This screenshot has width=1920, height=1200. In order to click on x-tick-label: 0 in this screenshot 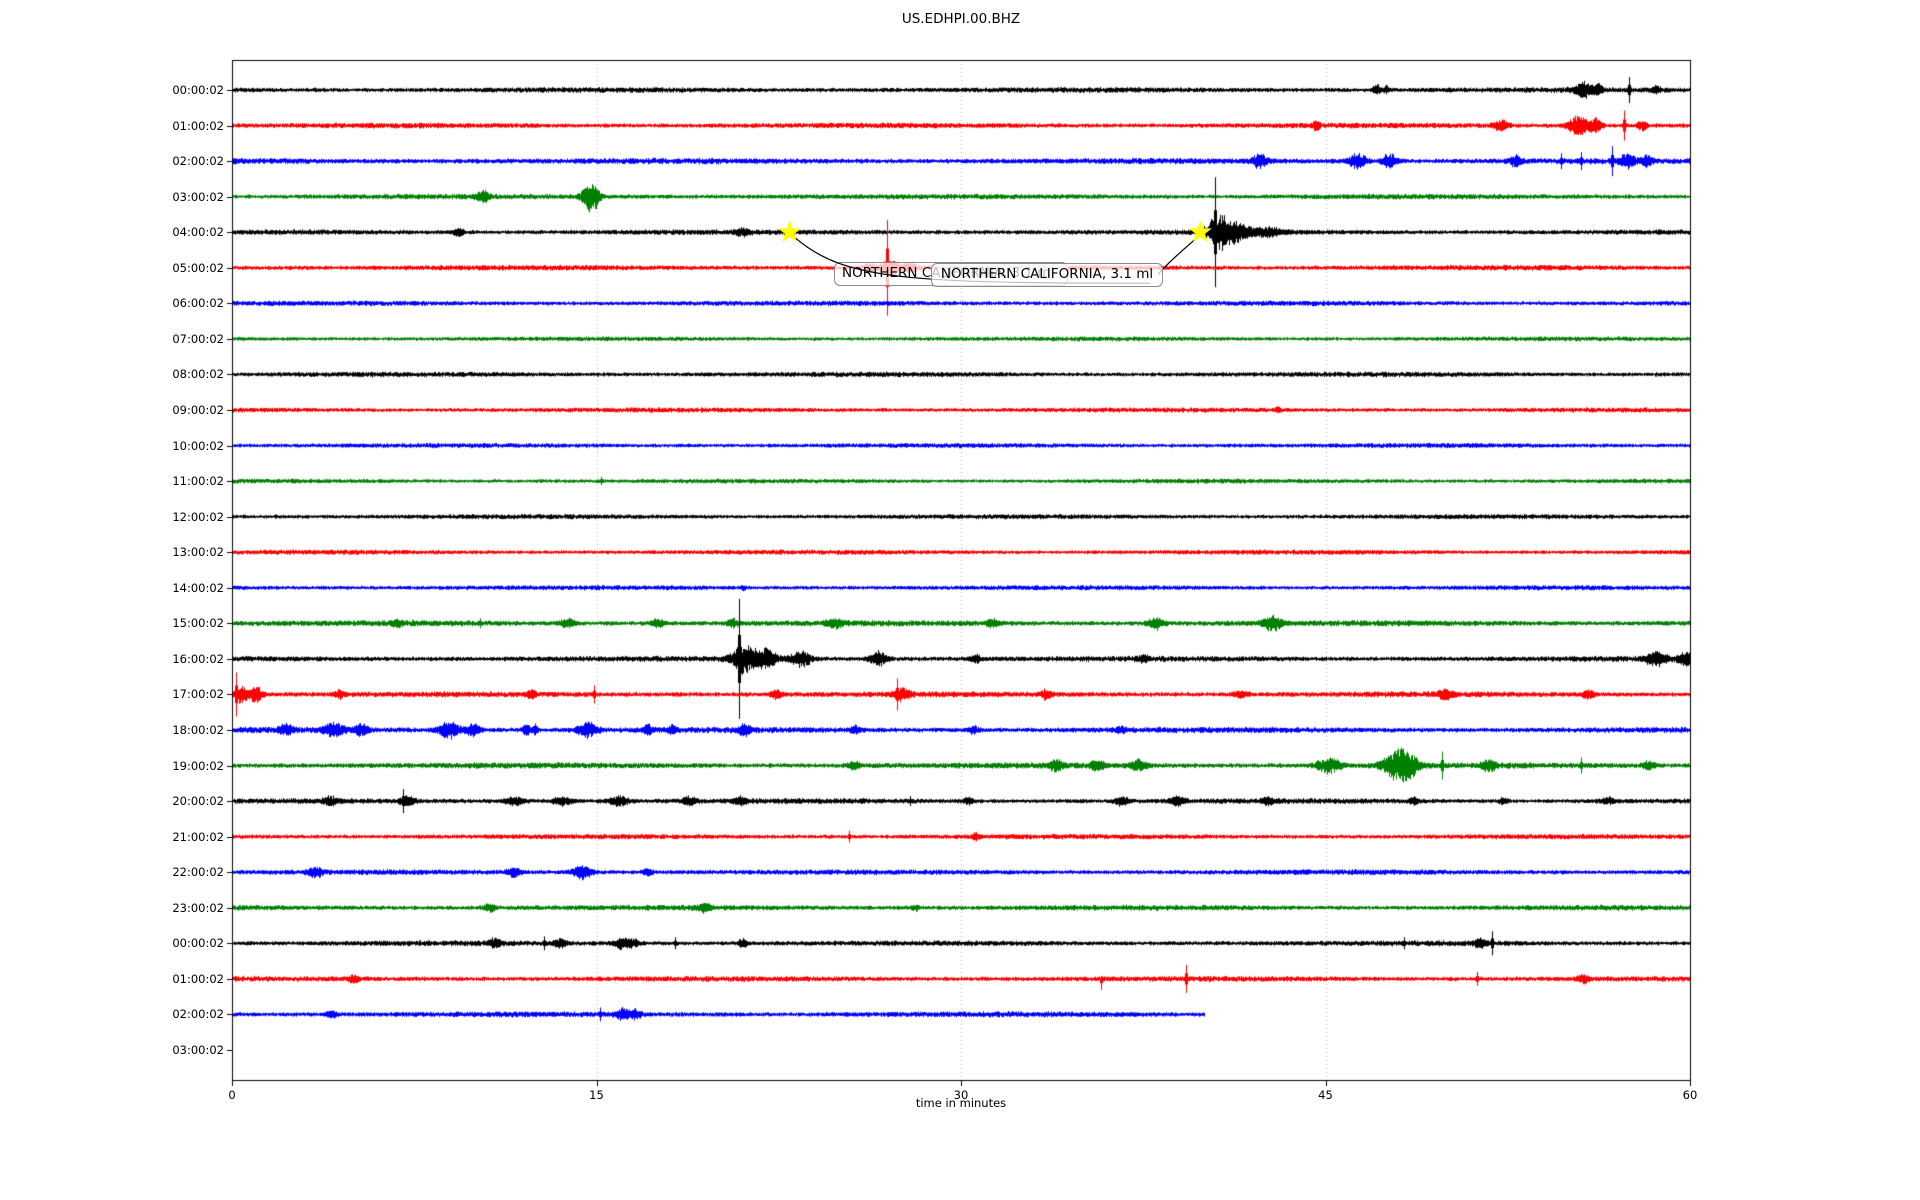, I will do `click(232, 1095)`.